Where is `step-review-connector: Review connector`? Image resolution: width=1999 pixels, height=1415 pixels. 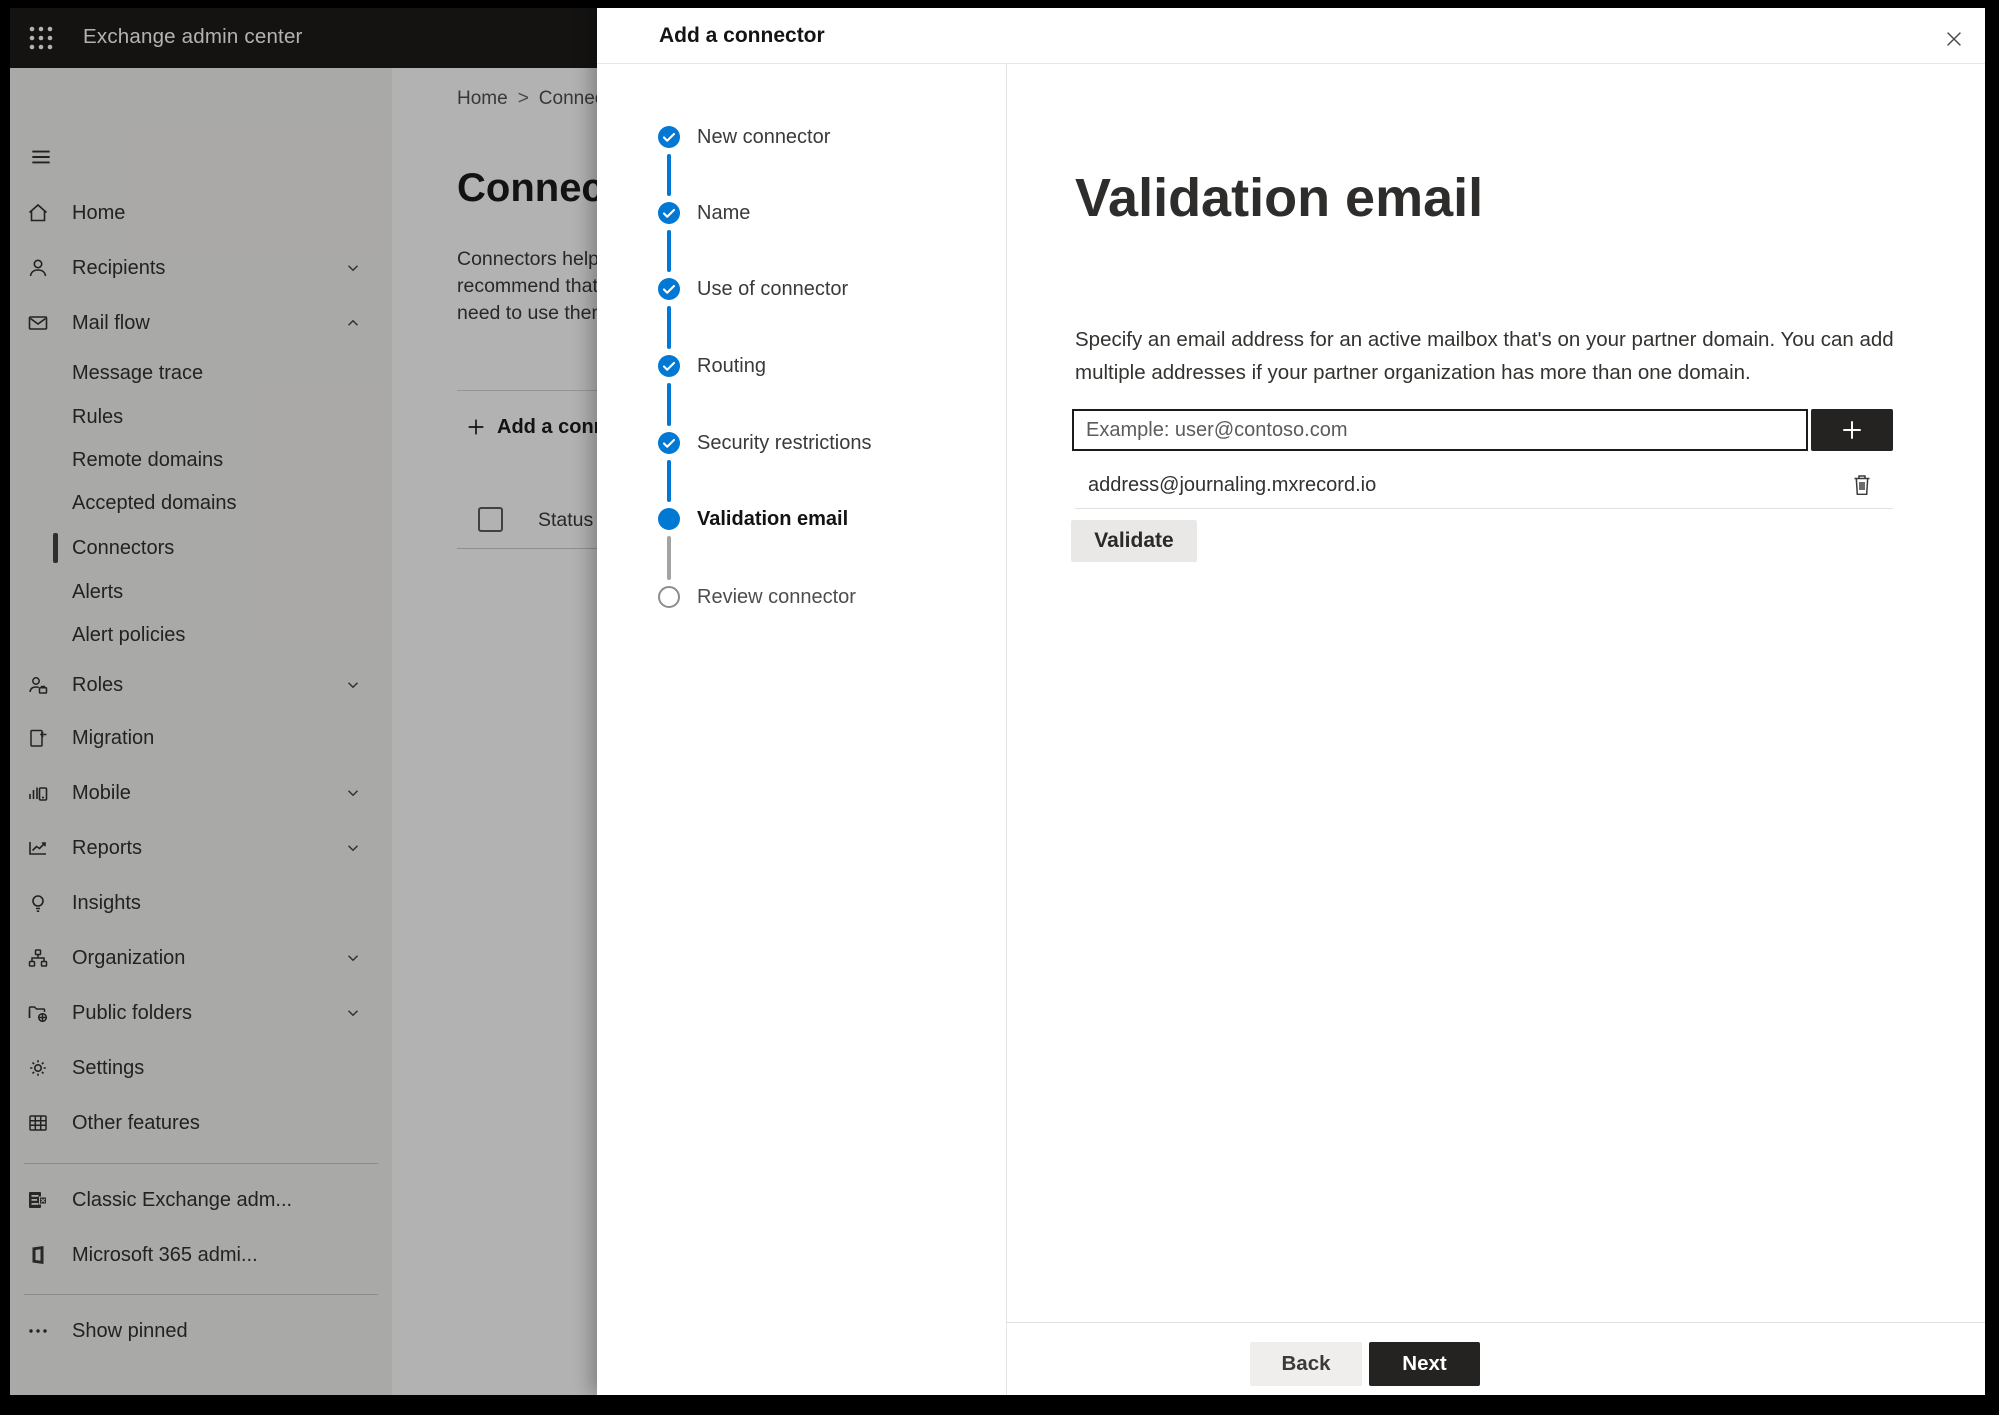 step-review-connector: Review connector is located at coordinates (797, 597).